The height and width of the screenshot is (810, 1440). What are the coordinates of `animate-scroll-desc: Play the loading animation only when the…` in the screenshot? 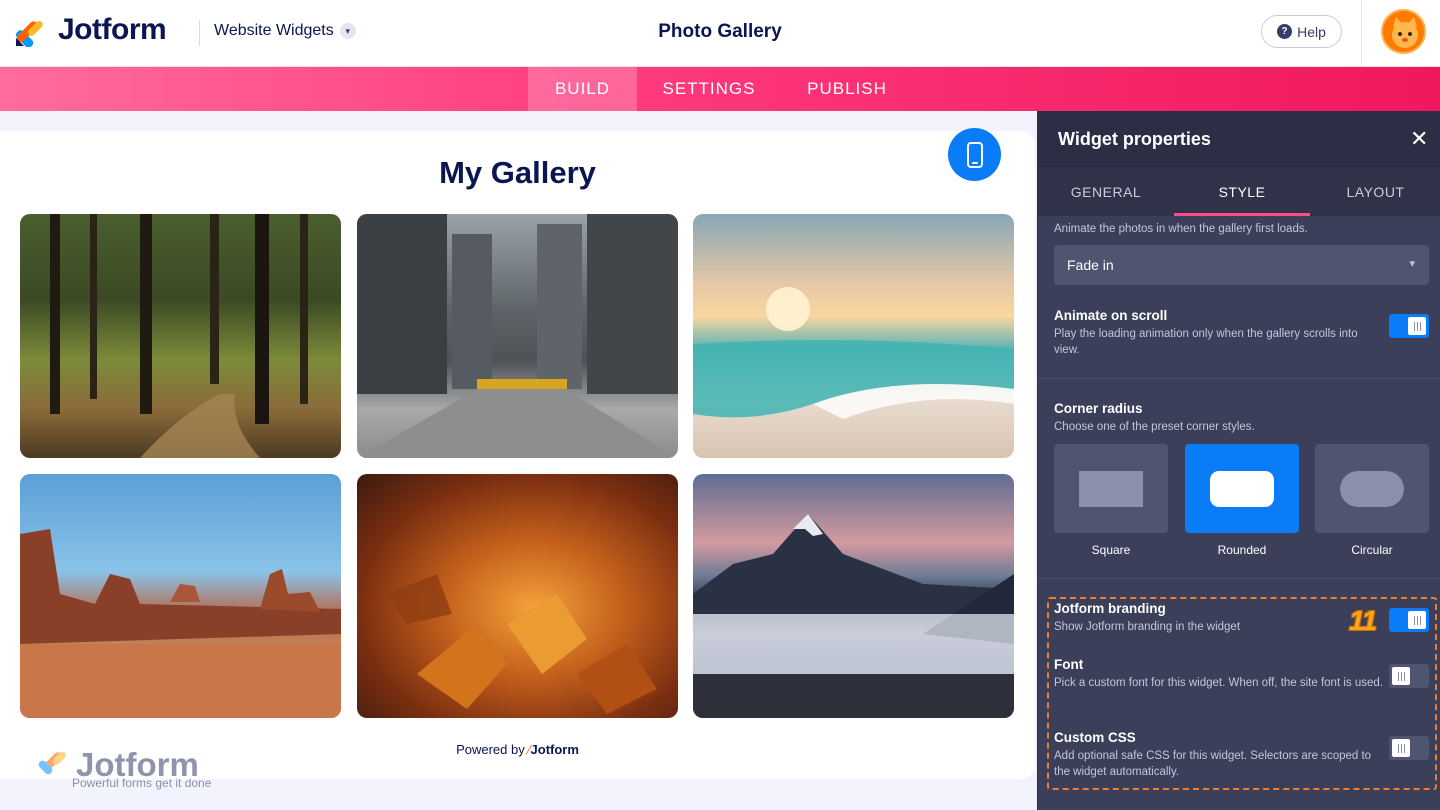 It's located at (1206, 342).